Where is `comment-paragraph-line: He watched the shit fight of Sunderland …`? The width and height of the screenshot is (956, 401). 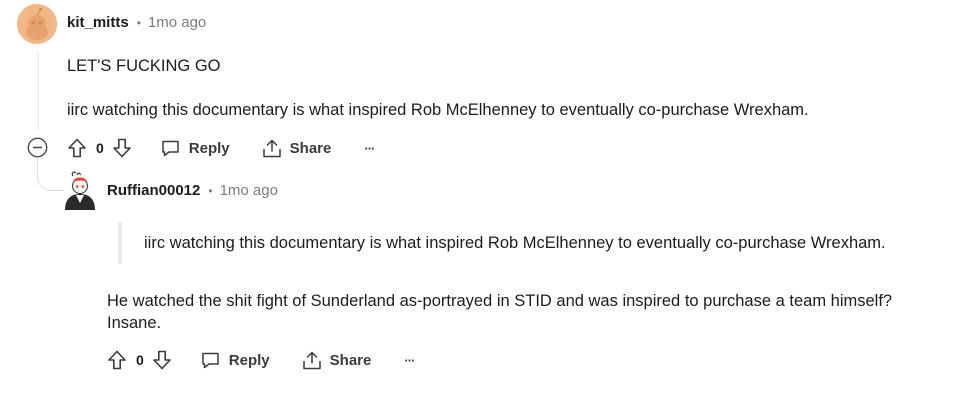 comment-paragraph-line: He watched the shit fight of Sunderland … is located at coordinates (500, 301).